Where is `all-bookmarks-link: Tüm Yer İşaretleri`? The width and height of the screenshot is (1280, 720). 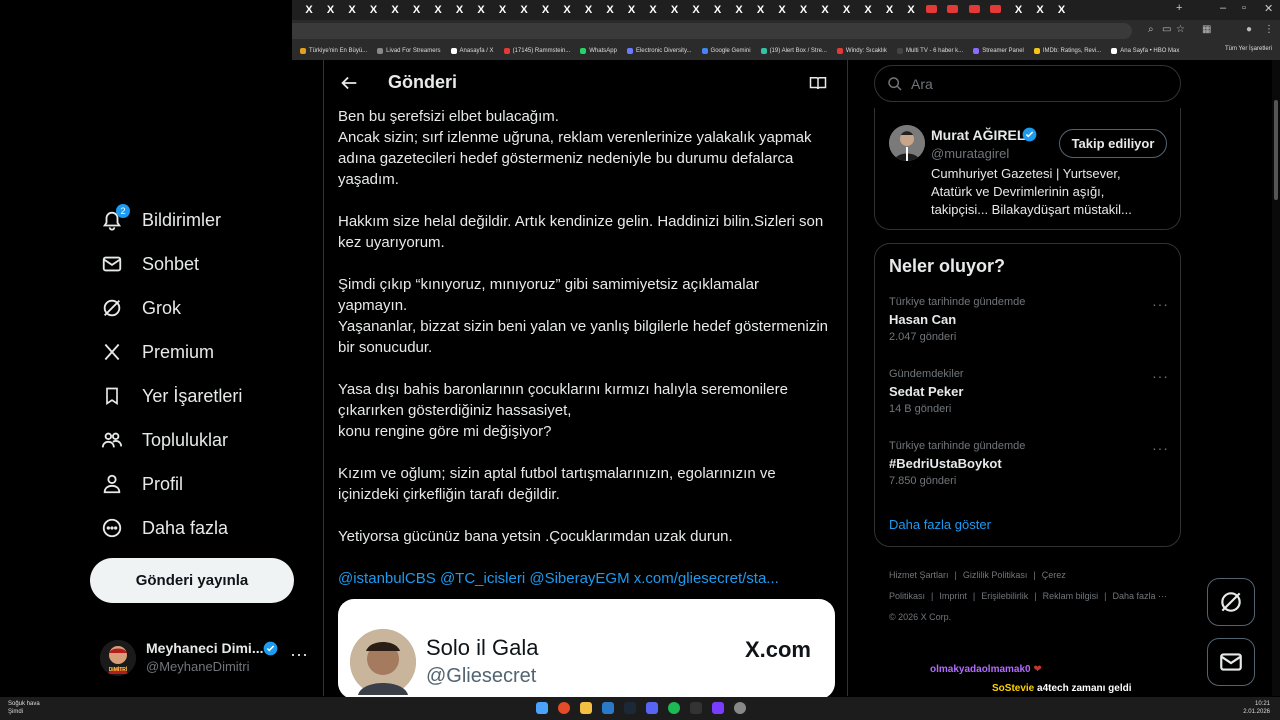
all-bookmarks-link: Tüm Yer İşaretleri is located at coordinates (1248, 49).